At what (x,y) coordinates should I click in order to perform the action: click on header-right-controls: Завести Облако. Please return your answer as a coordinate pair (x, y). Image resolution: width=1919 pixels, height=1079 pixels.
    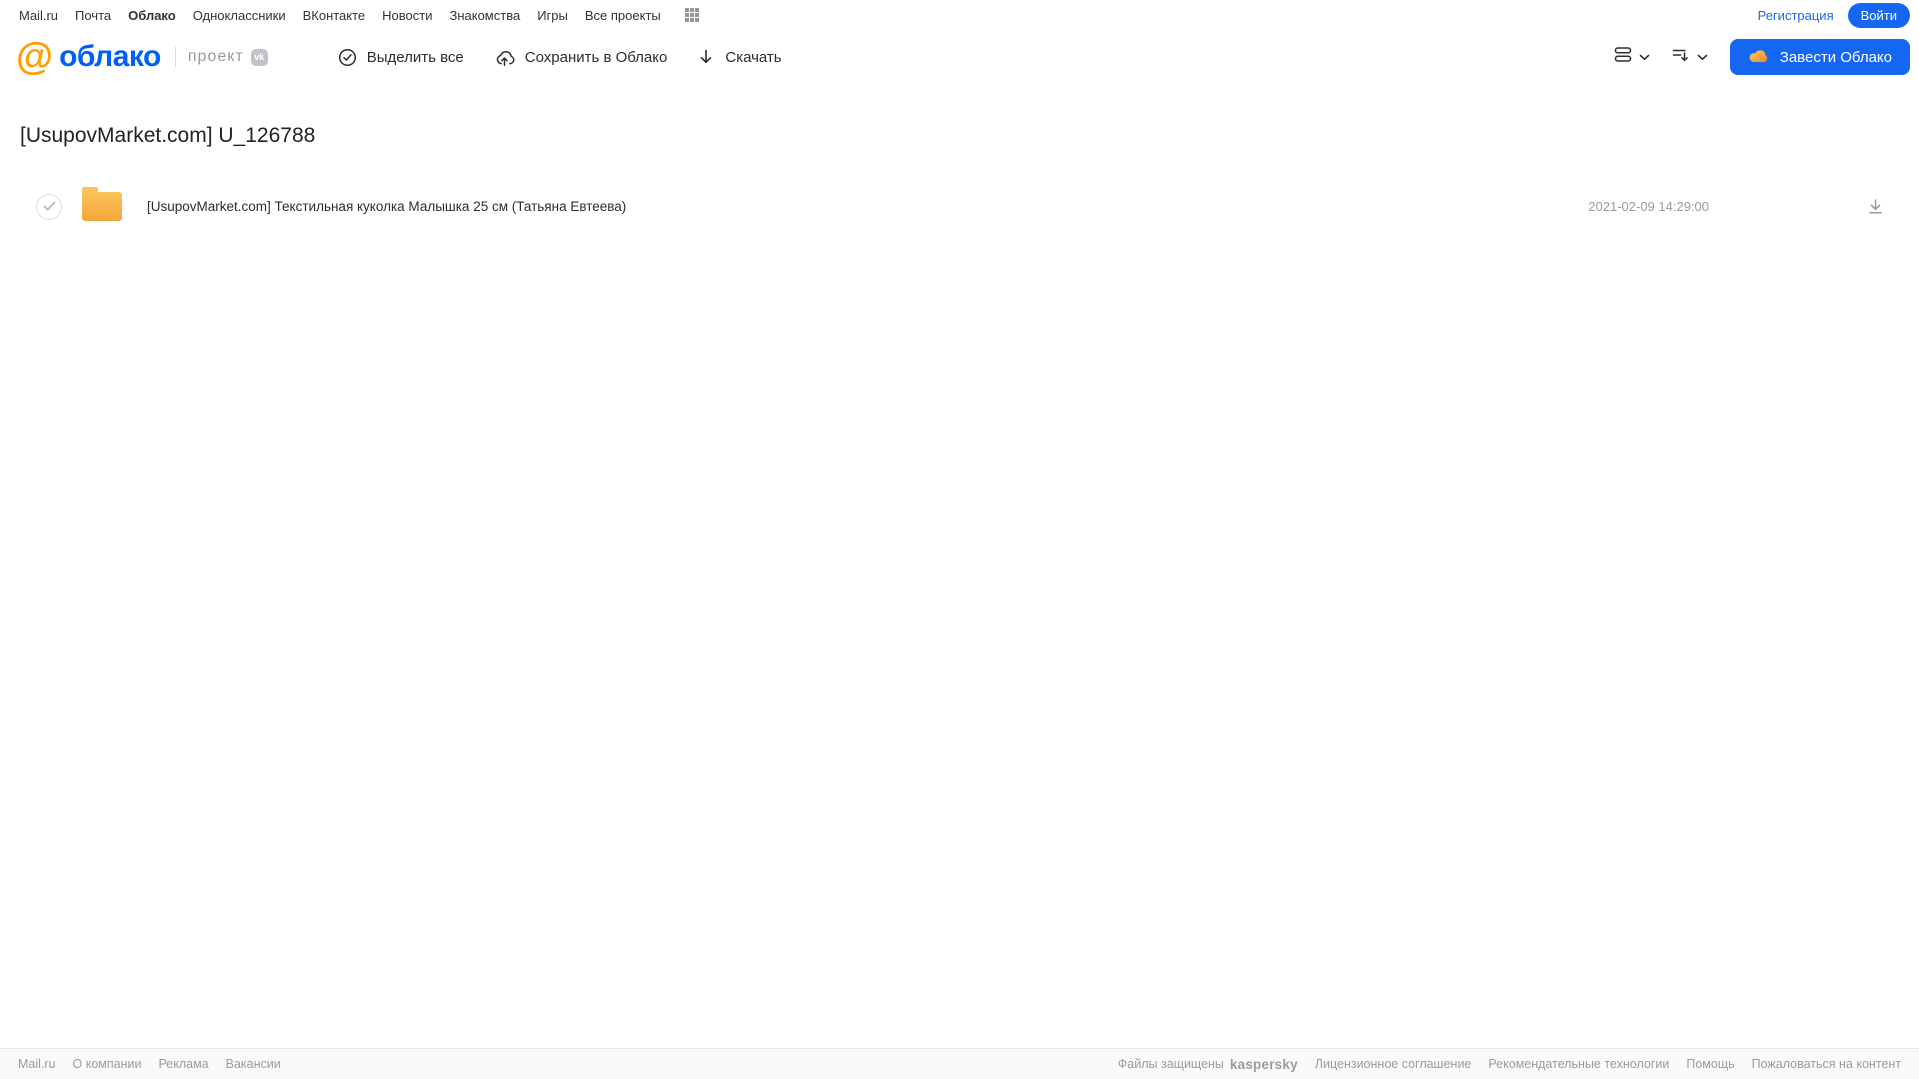
    Looking at the image, I should click on (1762, 57).